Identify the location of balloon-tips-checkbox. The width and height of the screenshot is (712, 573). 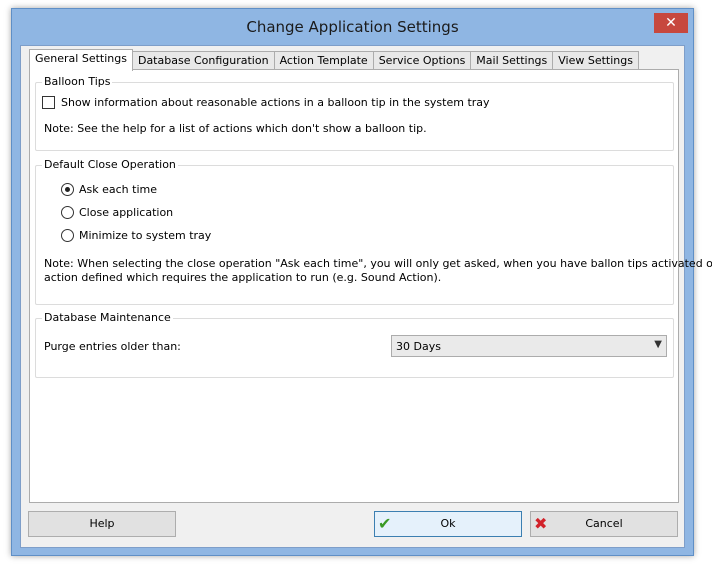
(48, 102).